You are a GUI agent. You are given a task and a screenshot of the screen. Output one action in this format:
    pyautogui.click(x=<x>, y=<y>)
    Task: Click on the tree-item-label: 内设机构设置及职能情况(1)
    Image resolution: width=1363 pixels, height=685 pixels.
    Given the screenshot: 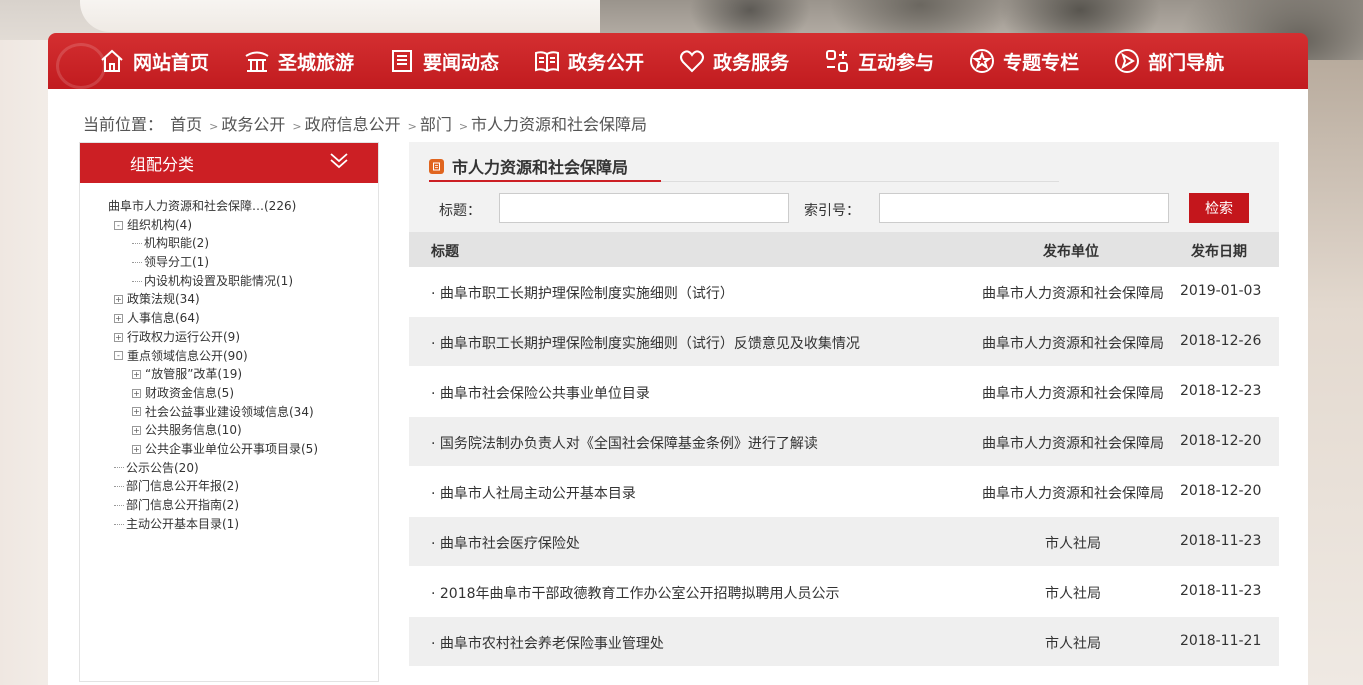 What is the action you would take?
    pyautogui.click(x=218, y=280)
    